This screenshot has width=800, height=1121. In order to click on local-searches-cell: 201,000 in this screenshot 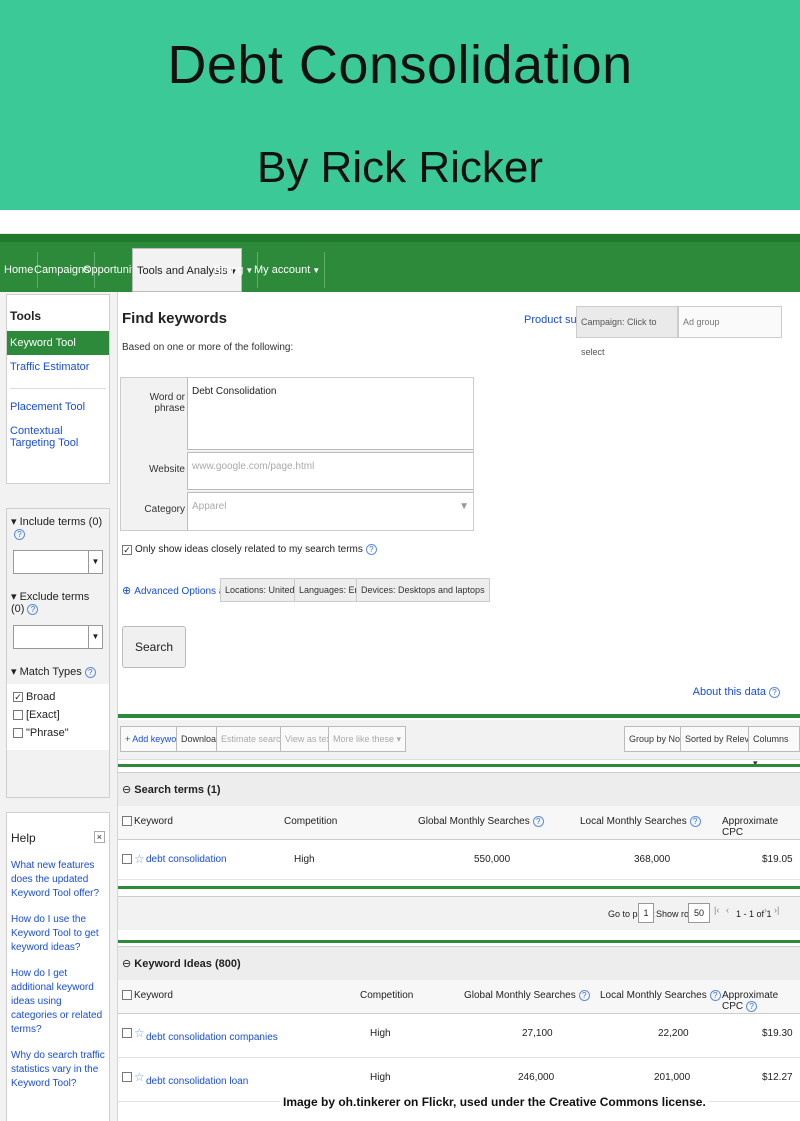, I will do `click(672, 1077)`.